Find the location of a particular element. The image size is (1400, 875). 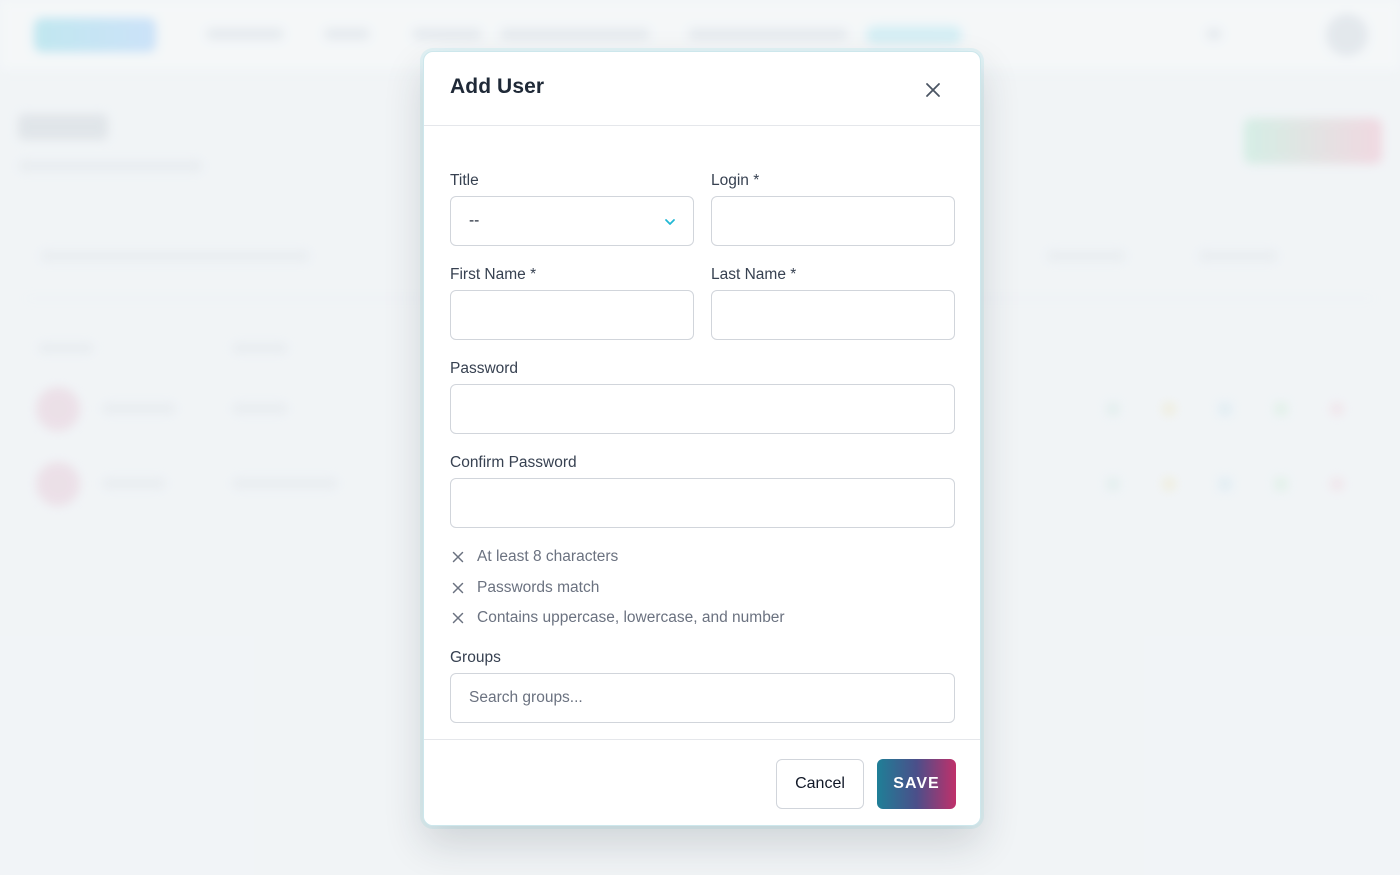

password-rule-match: Passwords match is located at coordinates (525, 588).